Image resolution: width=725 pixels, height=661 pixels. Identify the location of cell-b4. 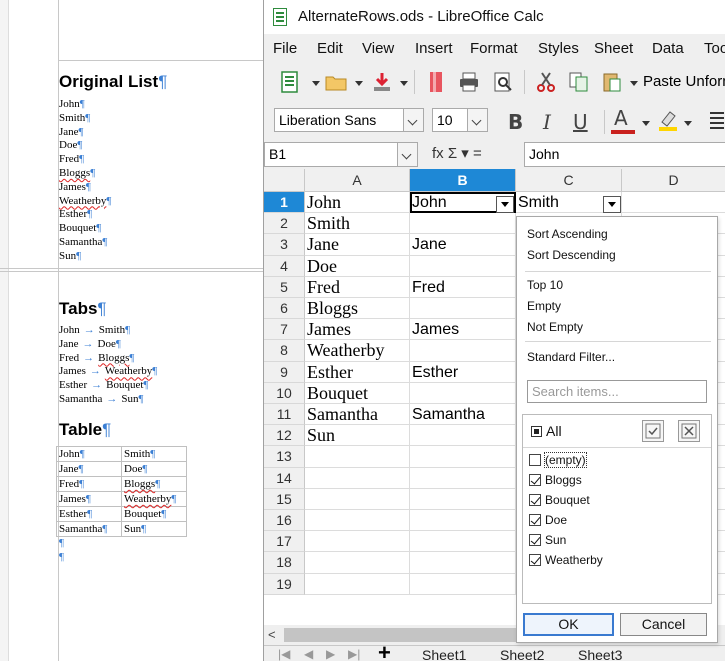
(463, 266).